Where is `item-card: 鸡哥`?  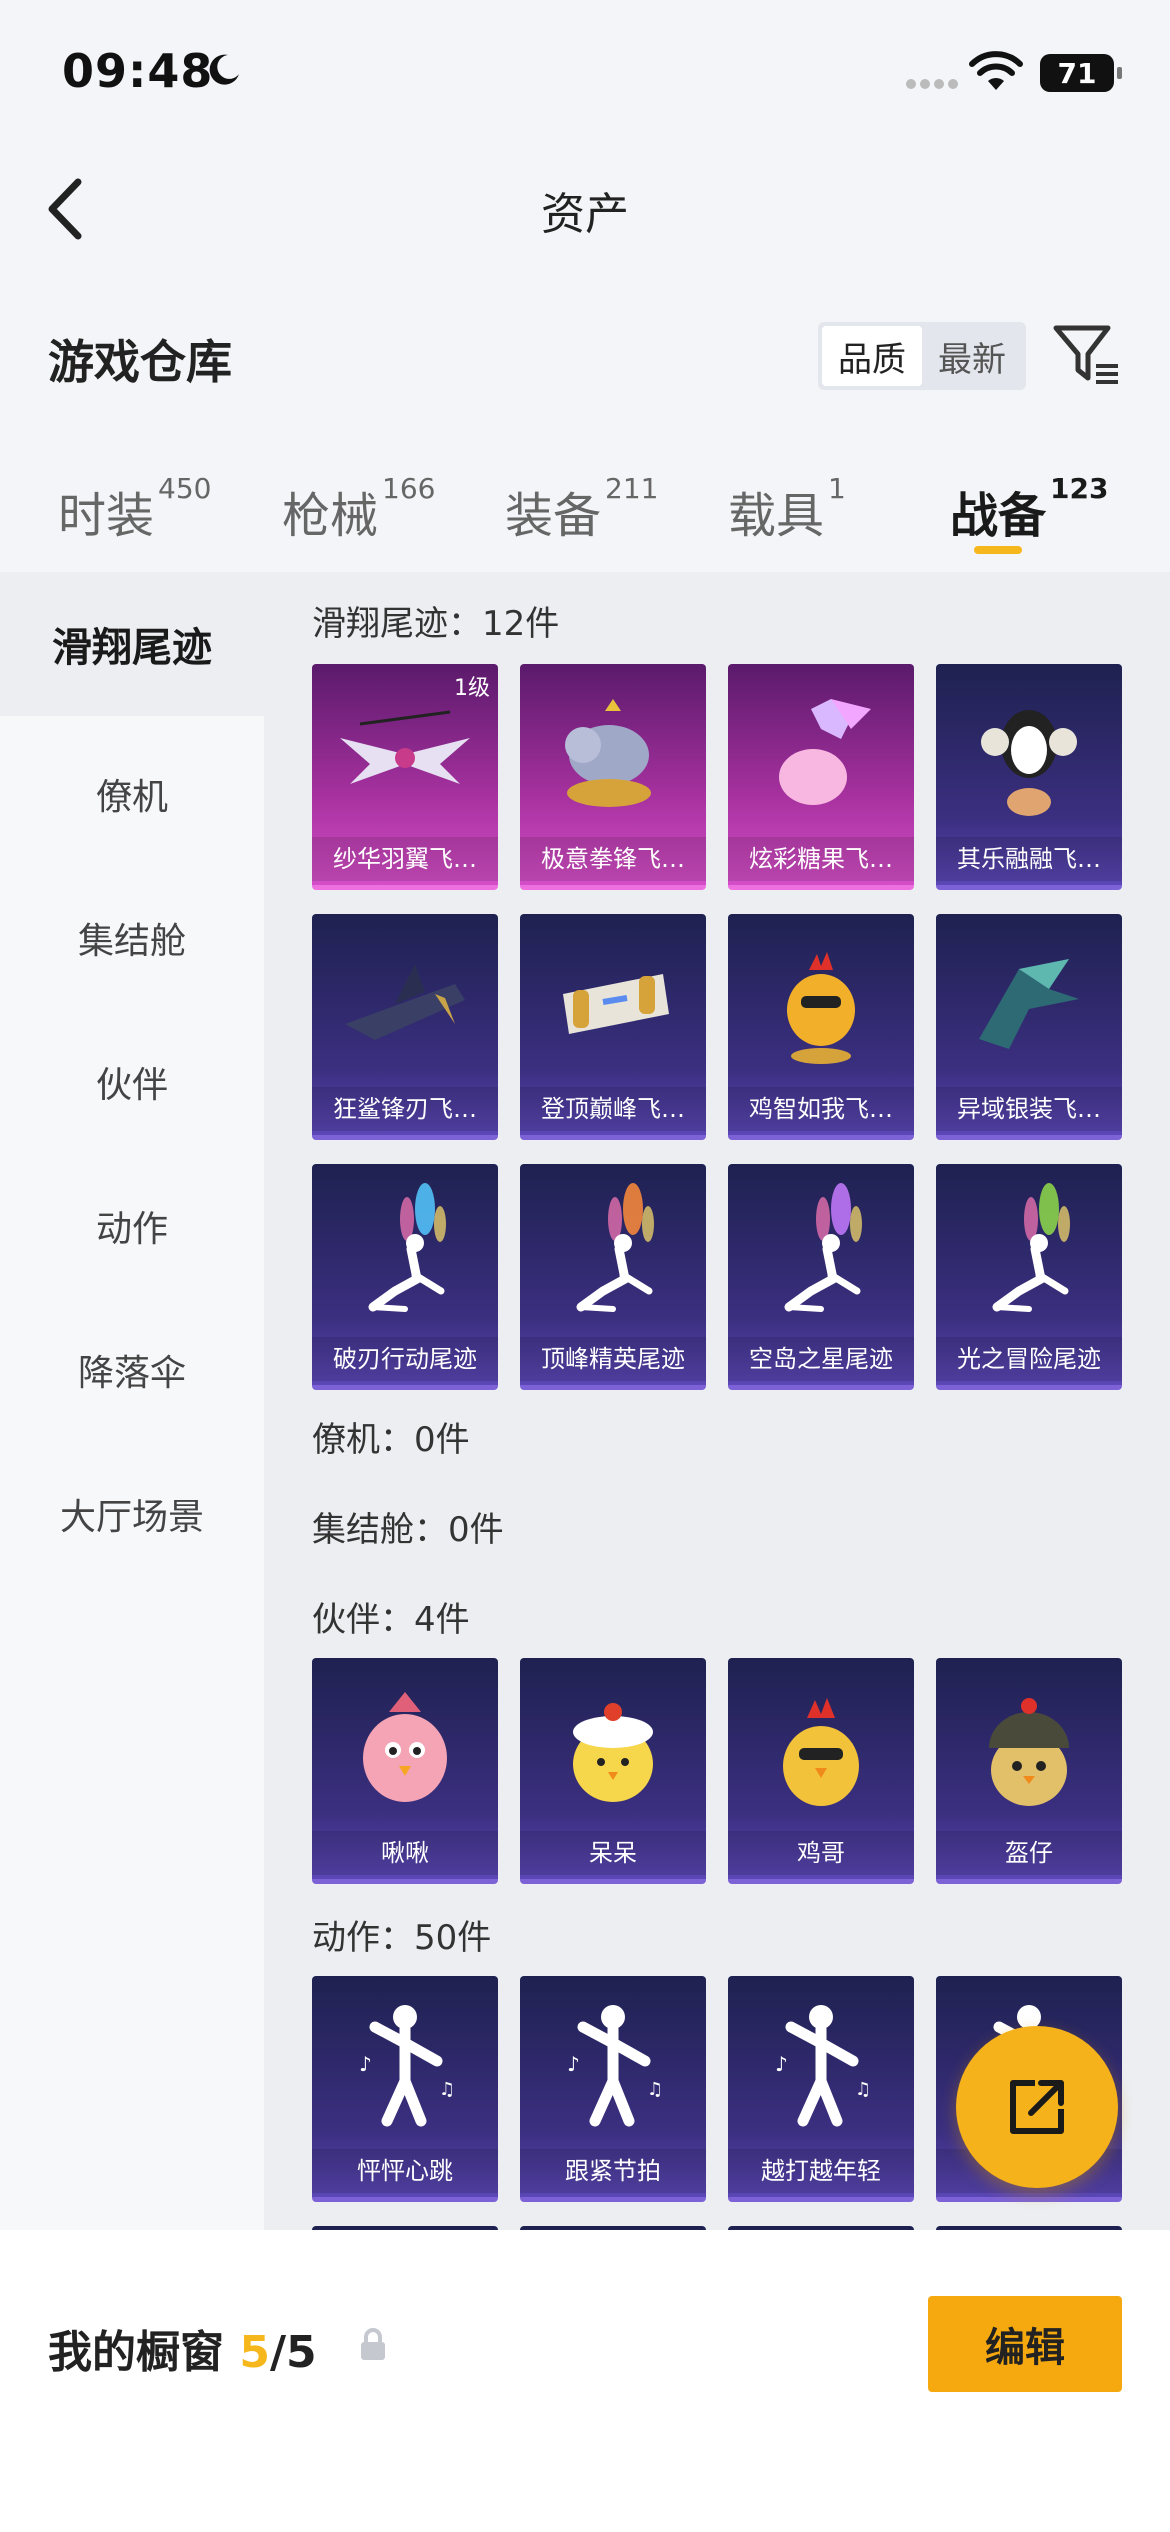
item-card: 鸡哥 is located at coordinates (821, 1771).